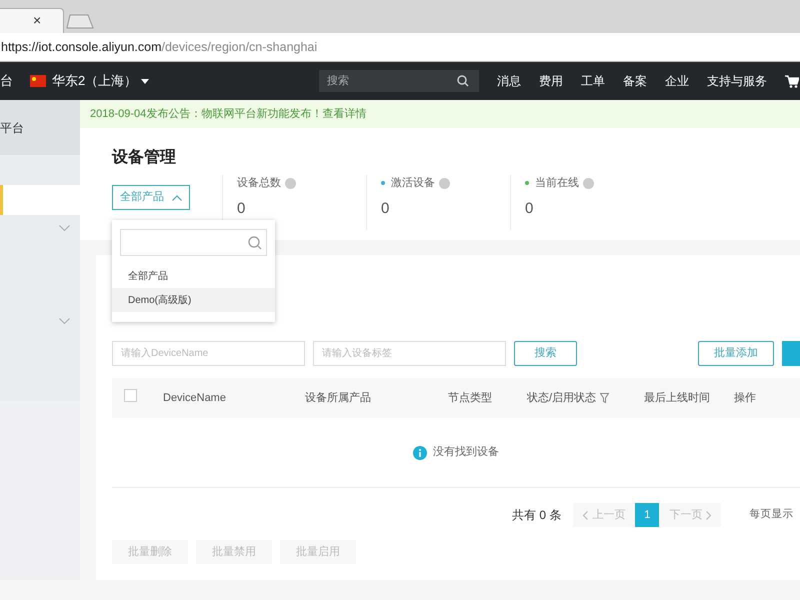 This screenshot has width=800, height=600. What do you see at coordinates (792, 81) in the screenshot?
I see `cart-icon` at bounding box center [792, 81].